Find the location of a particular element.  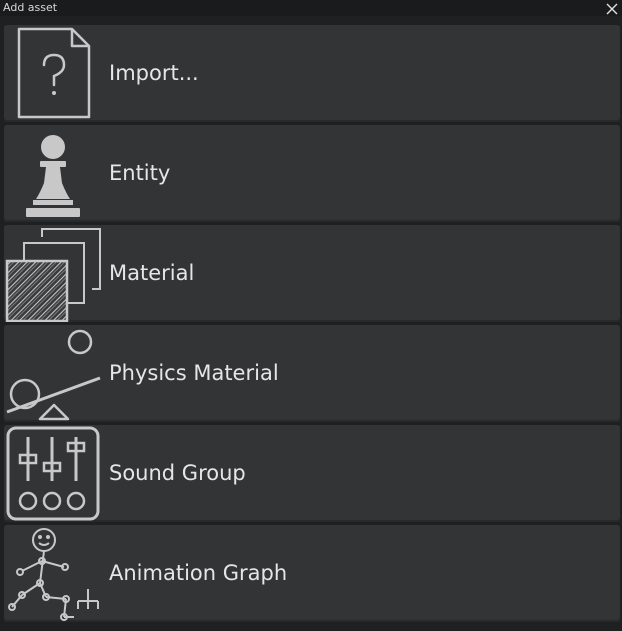

asset-item-label: Physics Material is located at coordinates (194, 373).